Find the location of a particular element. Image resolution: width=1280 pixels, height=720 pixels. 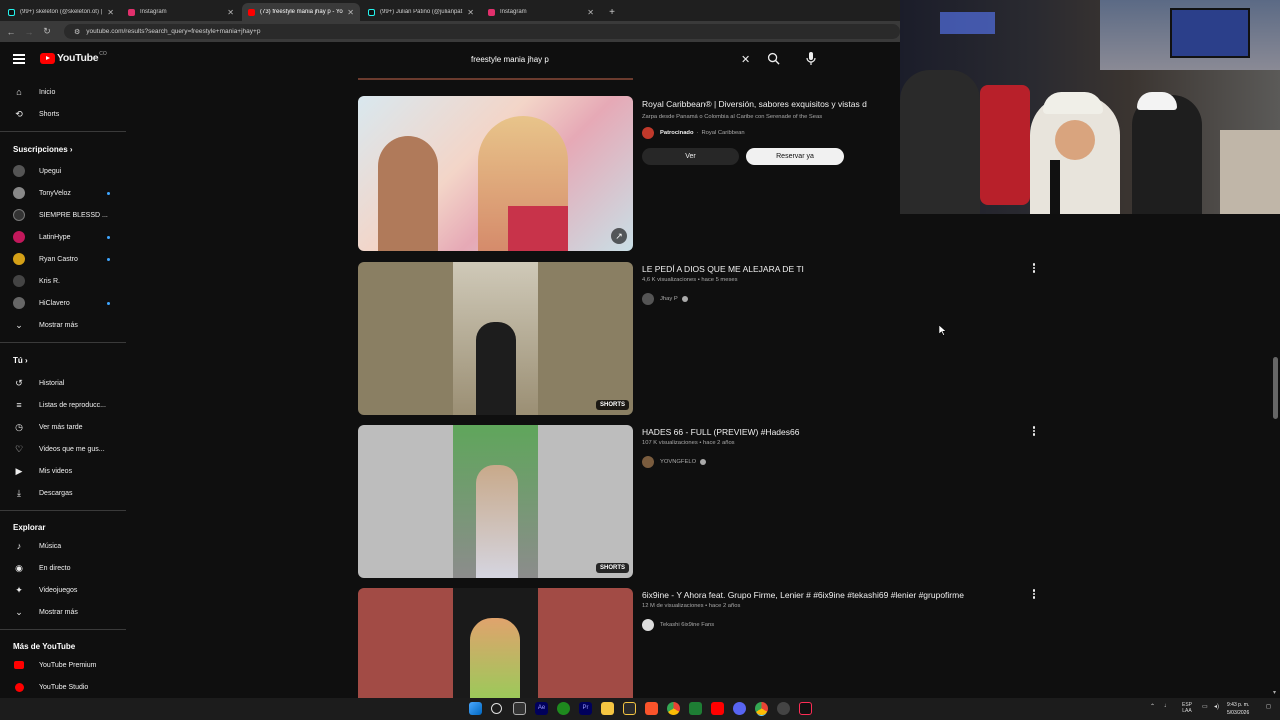

sidebar-item-subscription: Kris R. is located at coordinates (64, 281).